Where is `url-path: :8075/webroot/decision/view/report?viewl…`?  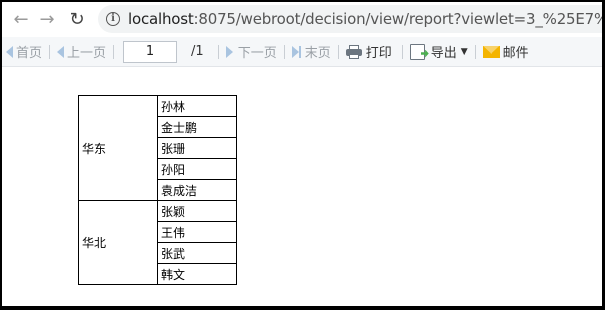
url-path: :8075/webroot/decision/view/report?viewl… is located at coordinates (397, 19).